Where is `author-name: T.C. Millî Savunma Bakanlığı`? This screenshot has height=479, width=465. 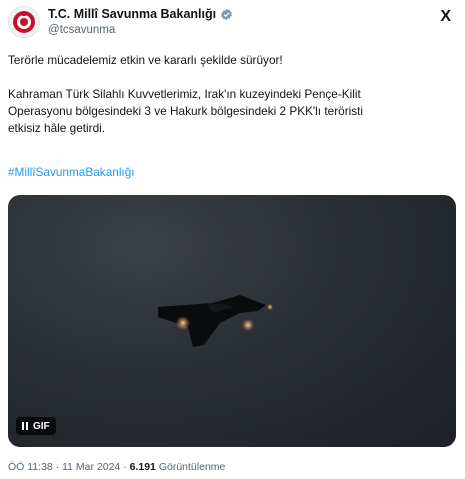
author-name: T.C. Millî Savunma Bakanlığı is located at coordinates (132, 14).